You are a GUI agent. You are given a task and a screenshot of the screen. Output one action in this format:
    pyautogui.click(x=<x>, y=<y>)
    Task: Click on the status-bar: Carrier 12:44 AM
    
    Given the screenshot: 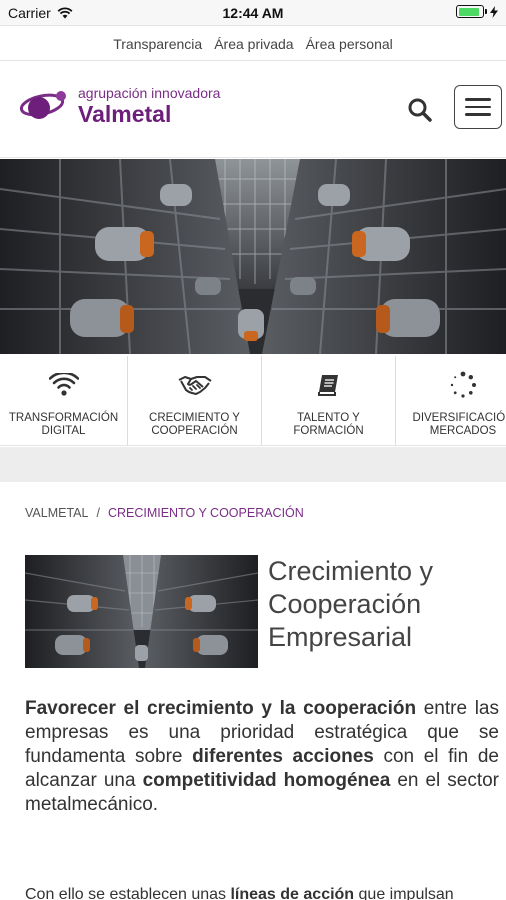 What is the action you would take?
    pyautogui.click(x=253, y=13)
    